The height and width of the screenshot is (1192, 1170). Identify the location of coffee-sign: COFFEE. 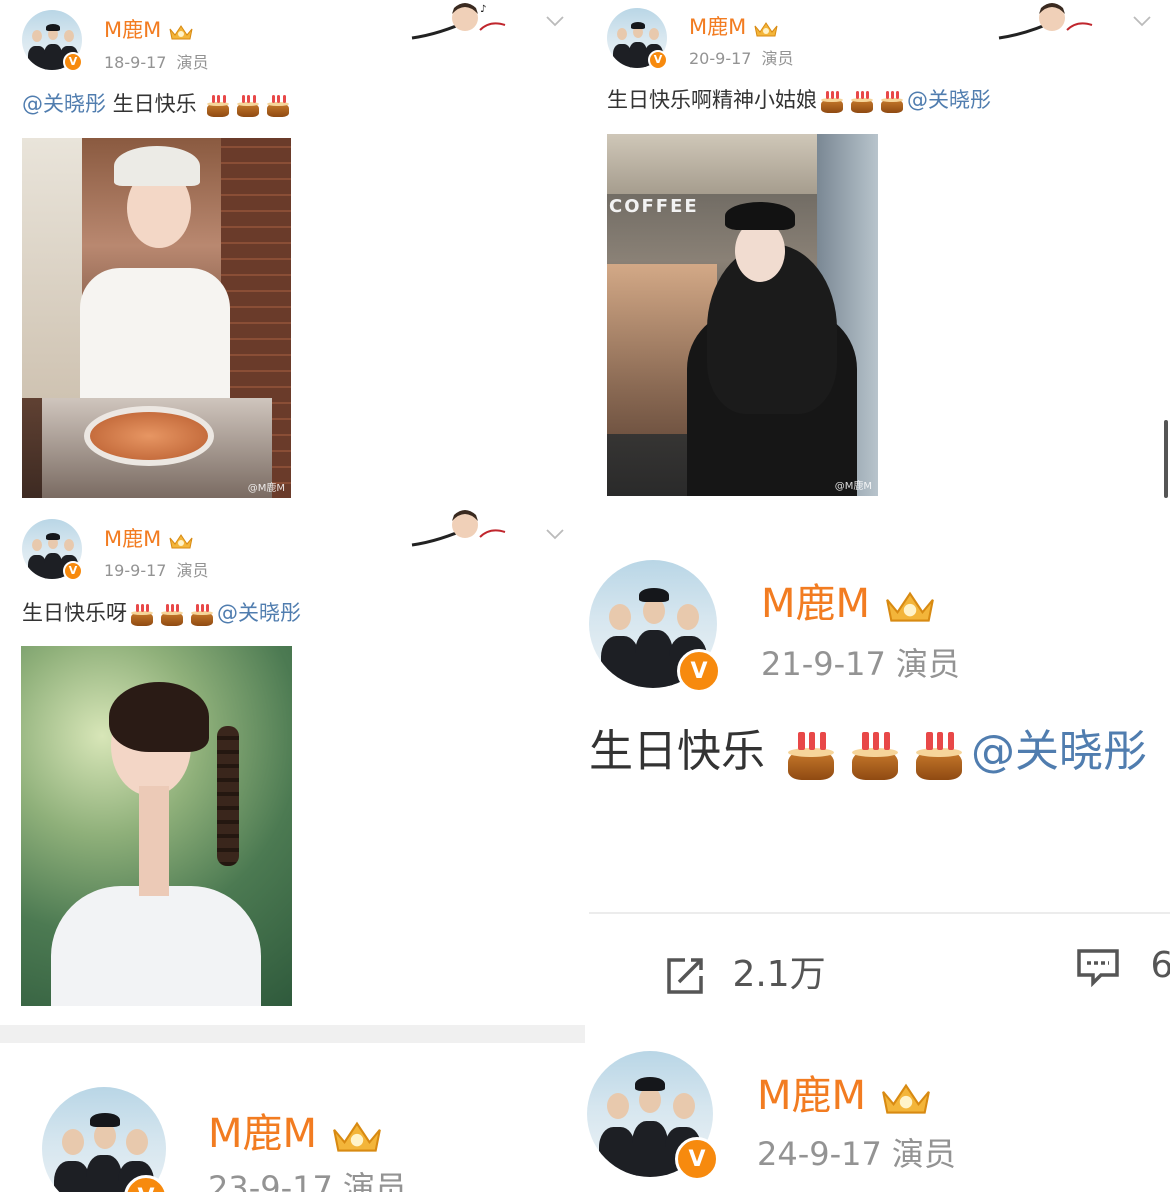
(654, 206).